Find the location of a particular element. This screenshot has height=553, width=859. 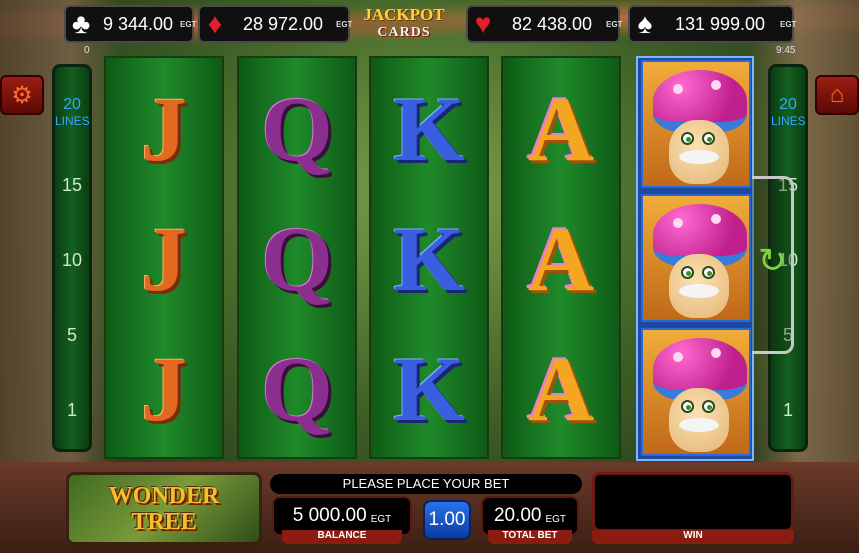

total-bet-label: TOTAL BET is located at coordinates (530, 537).